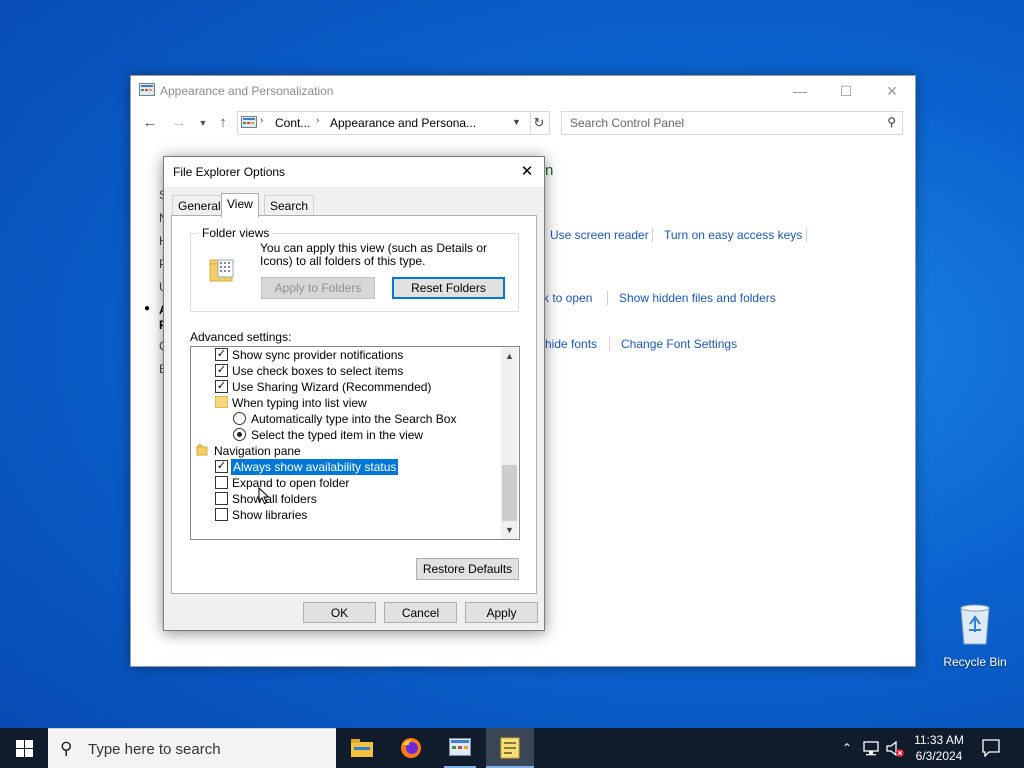 The image size is (1024, 768). What do you see at coordinates (240, 205) in the screenshot?
I see `tab-view: View` at bounding box center [240, 205].